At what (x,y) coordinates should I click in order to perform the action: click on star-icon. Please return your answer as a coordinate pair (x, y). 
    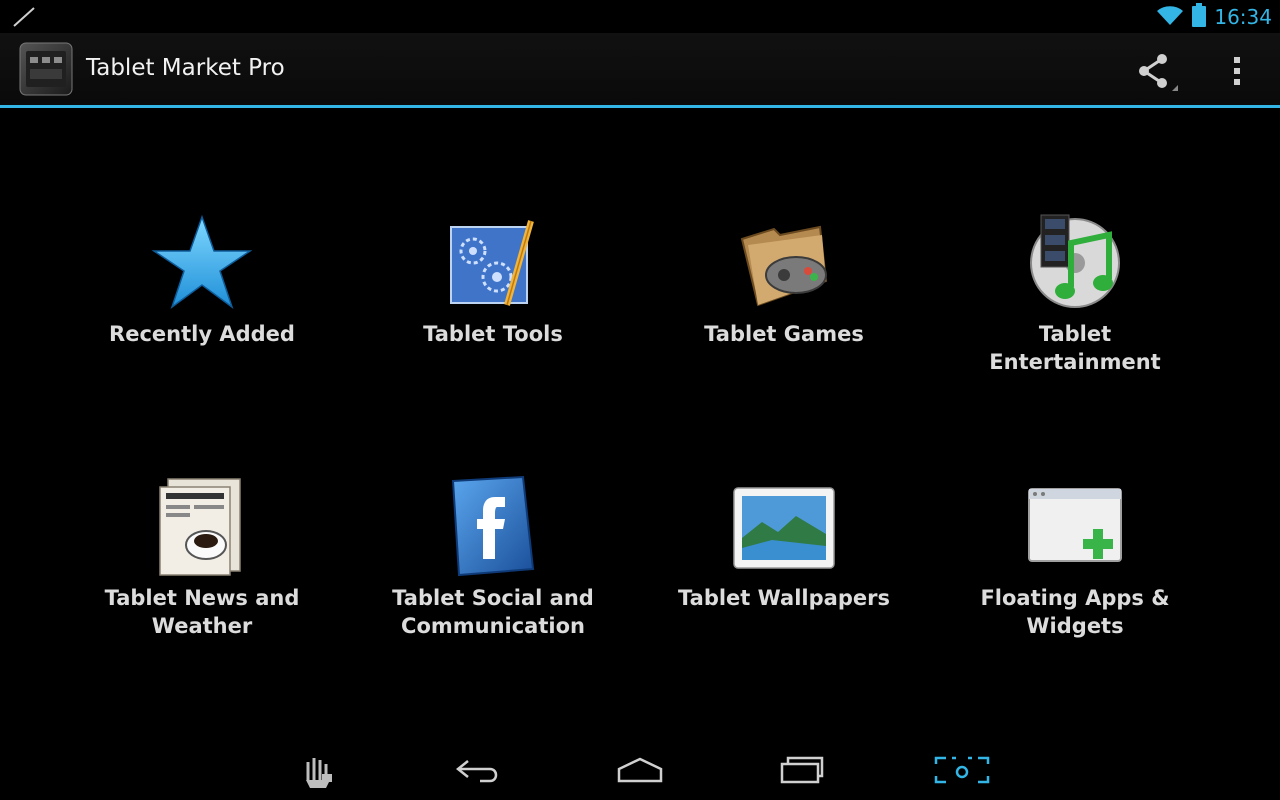
    Looking at the image, I should click on (202, 263).